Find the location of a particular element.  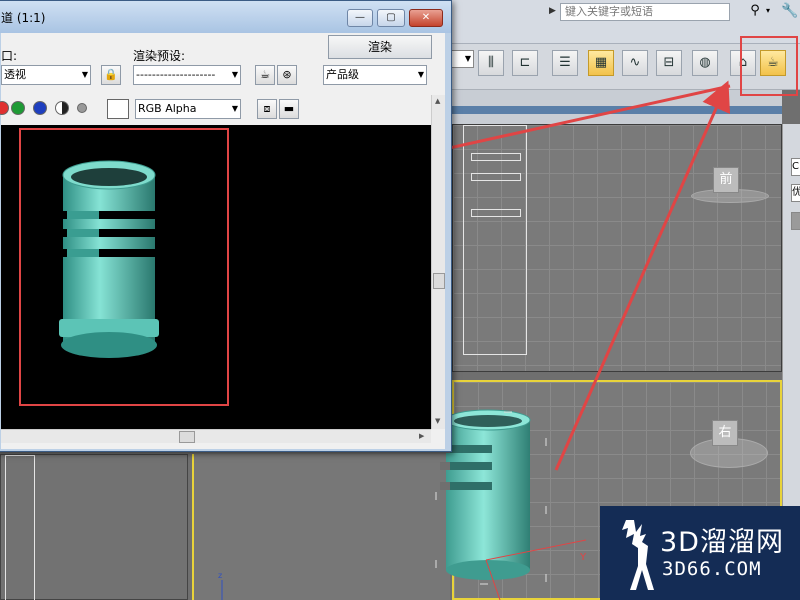

window-title-bar: 道 (1:1) — ▢ ✕ is located at coordinates (225, 17).